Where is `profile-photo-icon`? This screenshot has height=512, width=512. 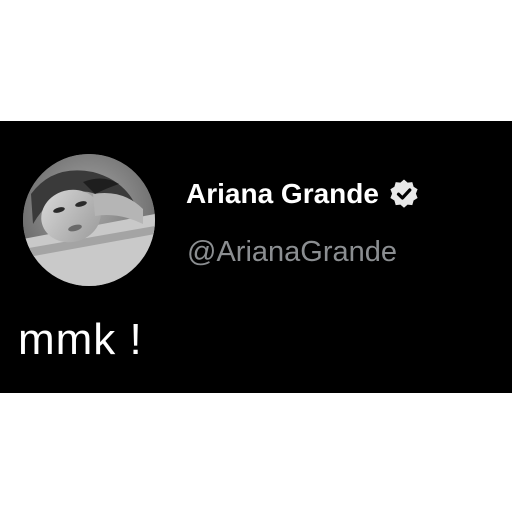 profile-photo-icon is located at coordinates (89, 220).